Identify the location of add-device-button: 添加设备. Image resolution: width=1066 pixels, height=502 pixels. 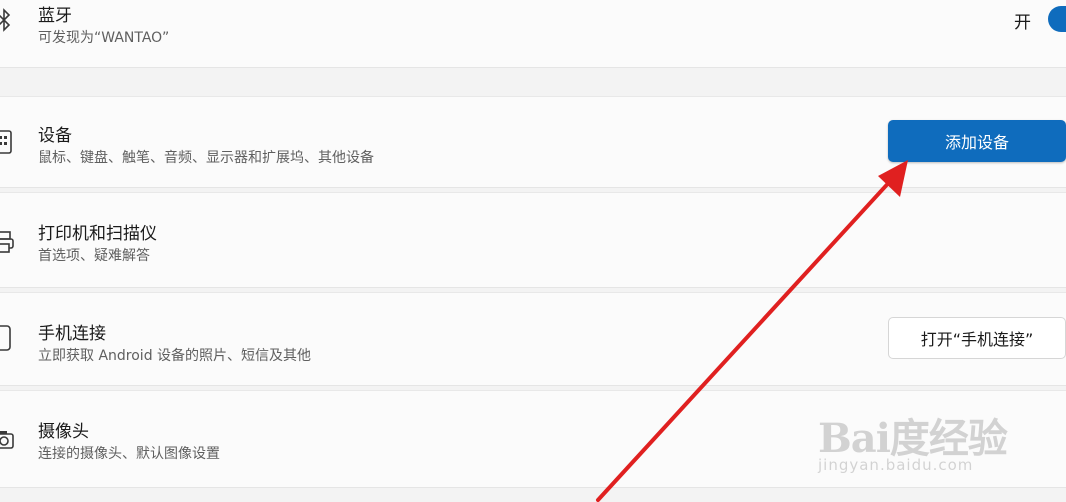
(977, 141).